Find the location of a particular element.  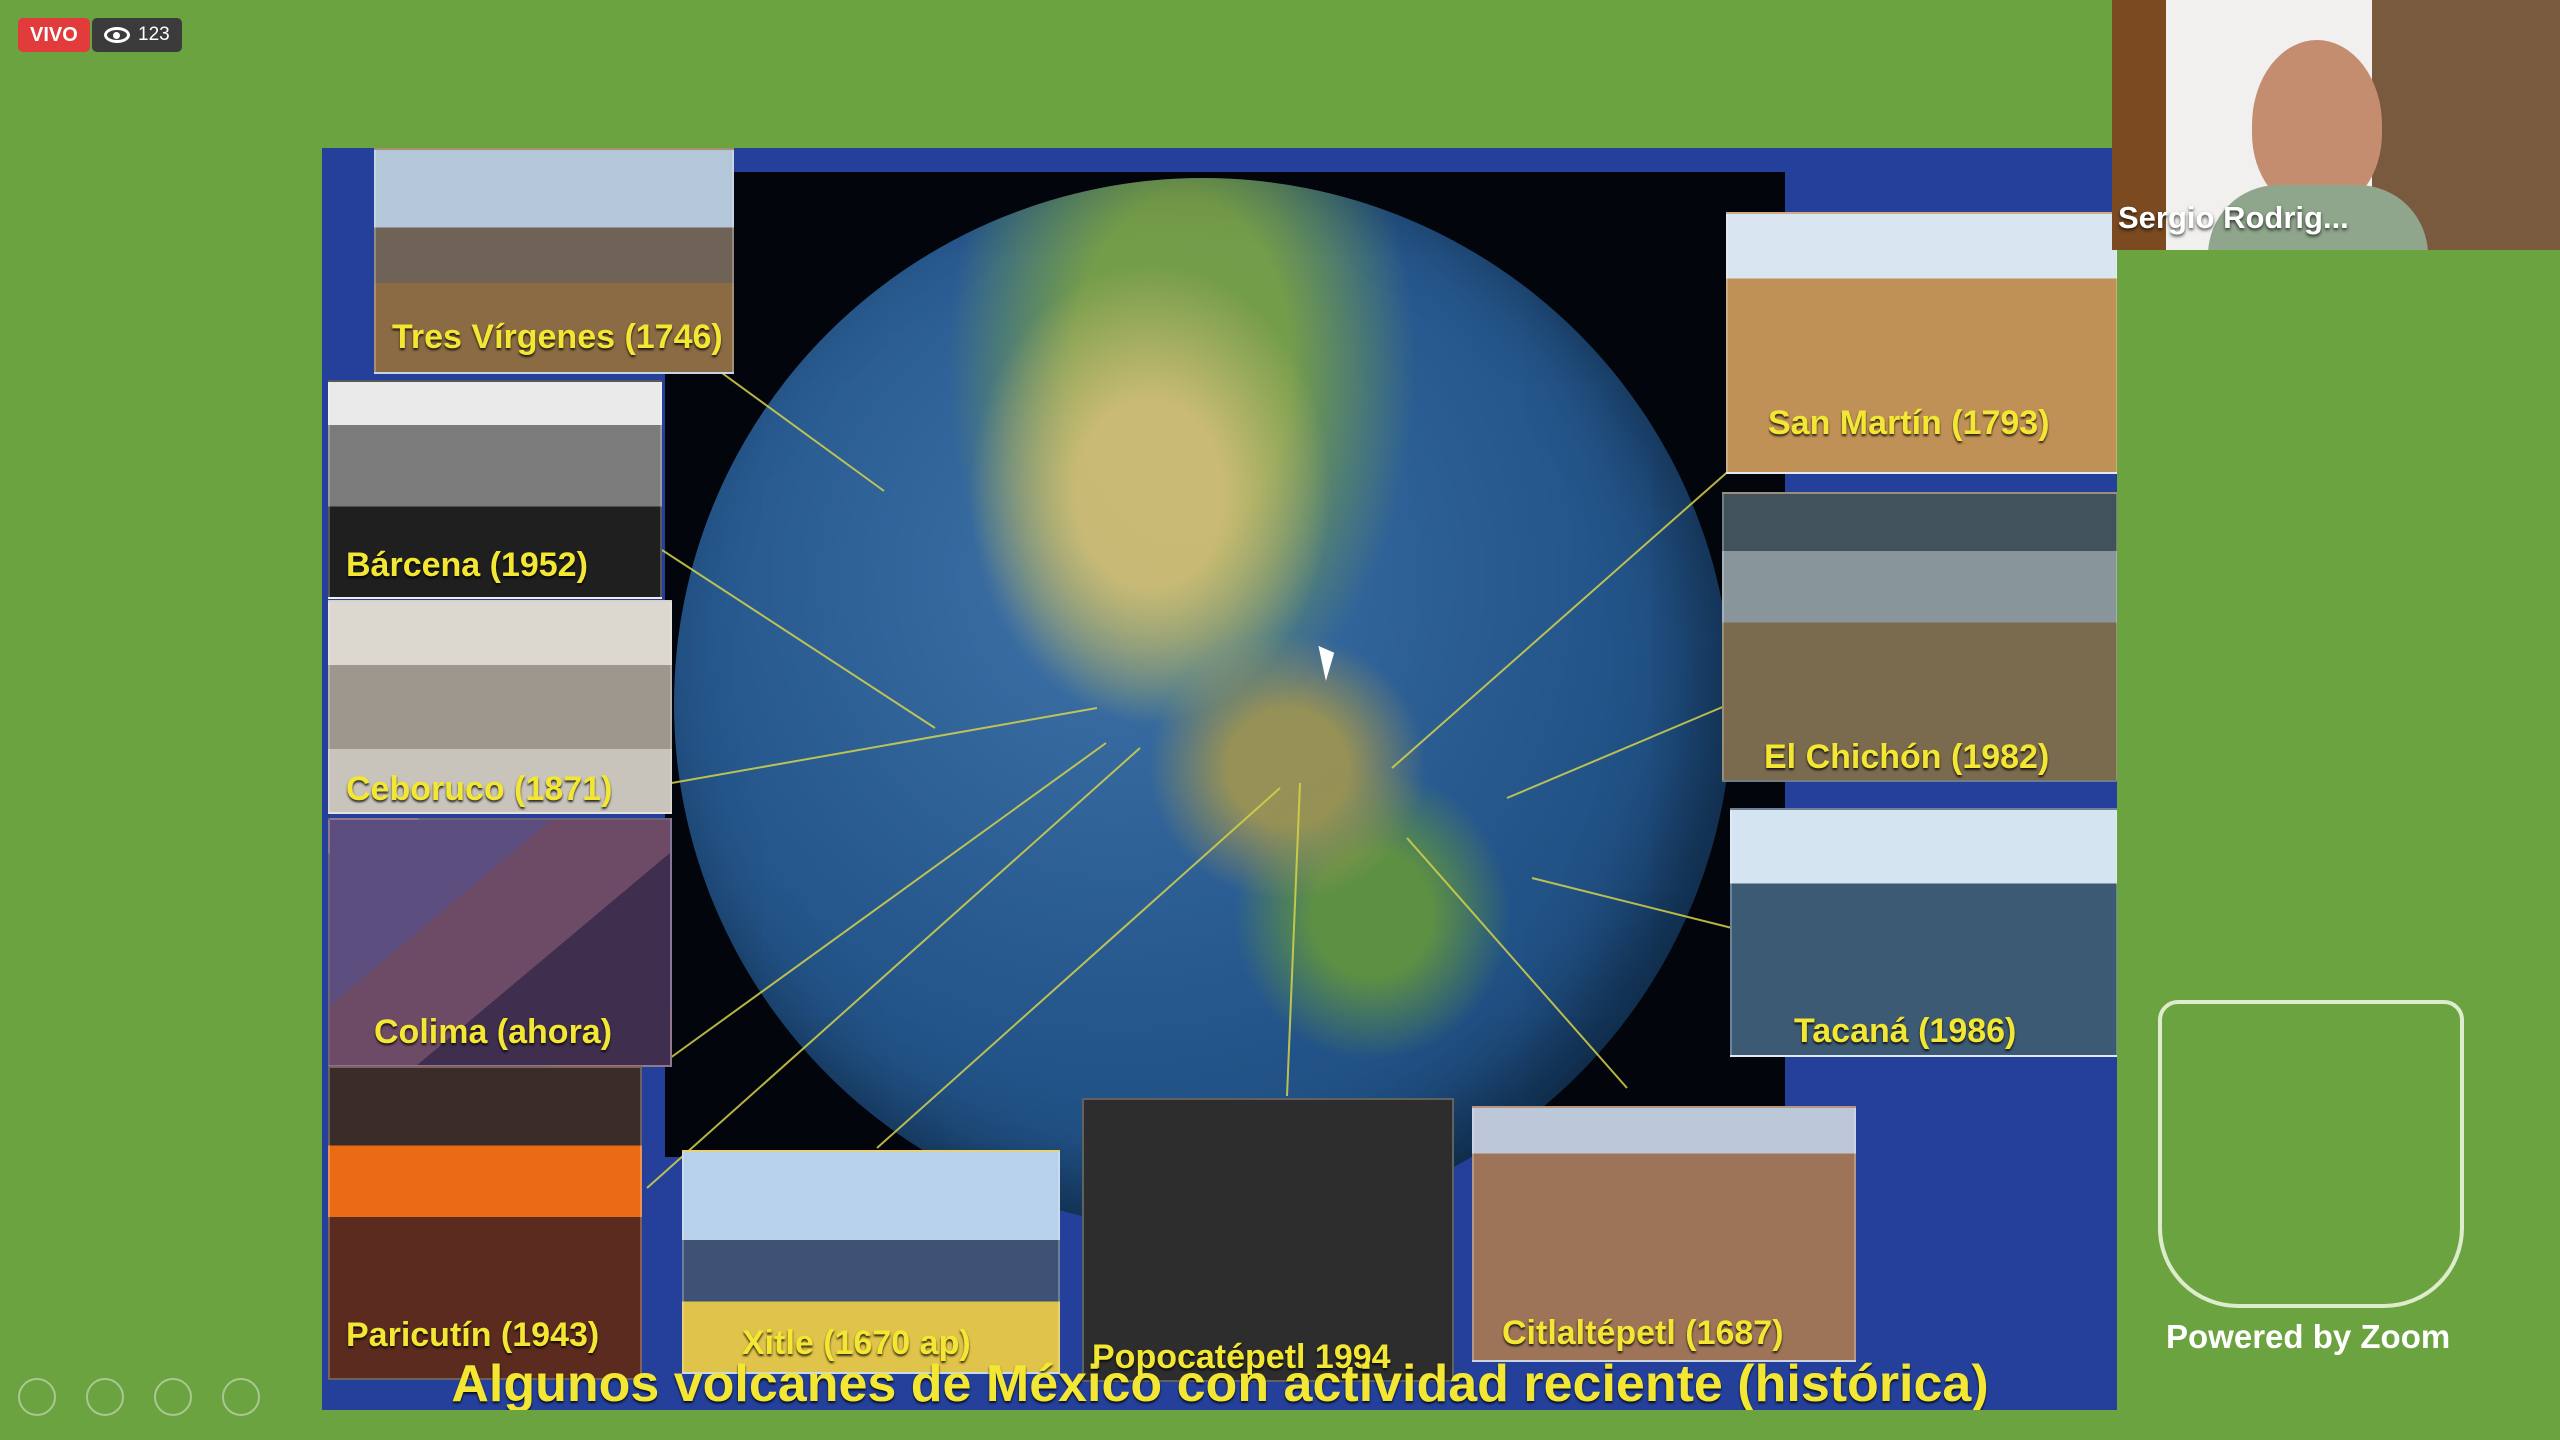

volcano-label-colima: Colima (ahora) is located at coordinates (493, 1032).